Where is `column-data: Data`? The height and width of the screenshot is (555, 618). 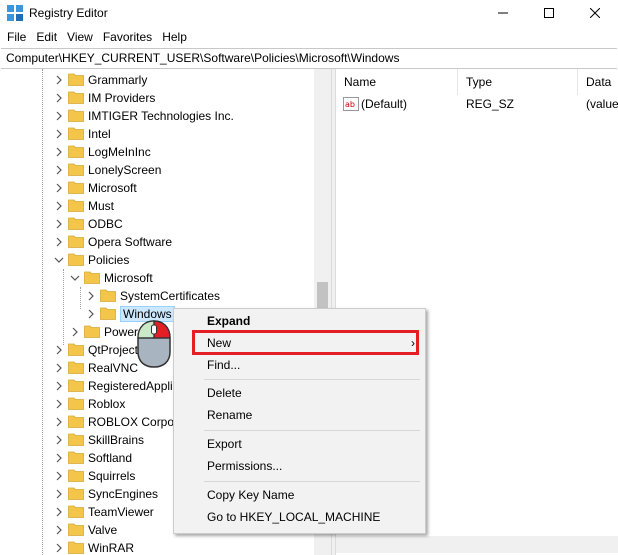 column-data: Data is located at coordinates (598, 82).